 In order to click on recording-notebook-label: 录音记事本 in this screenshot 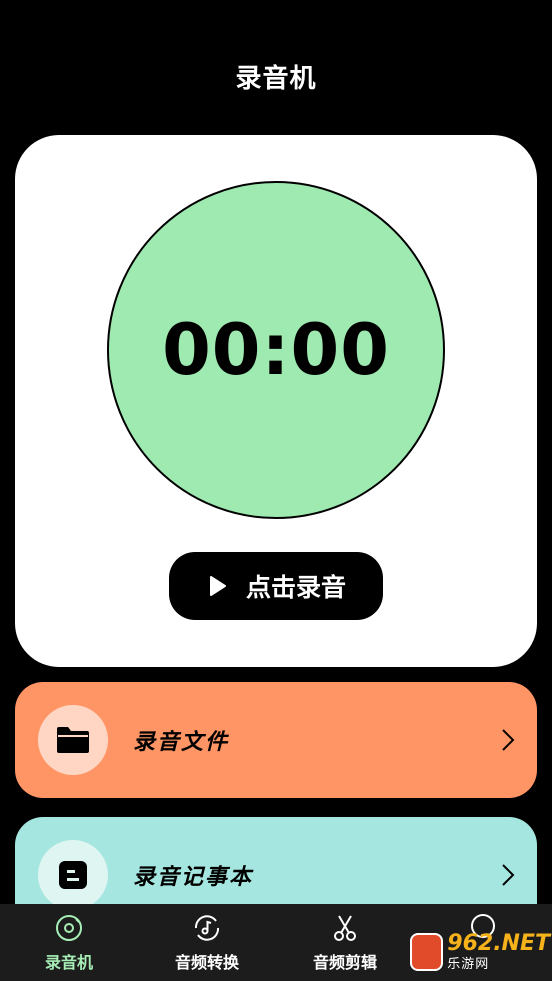, I will do `click(193, 877)`.